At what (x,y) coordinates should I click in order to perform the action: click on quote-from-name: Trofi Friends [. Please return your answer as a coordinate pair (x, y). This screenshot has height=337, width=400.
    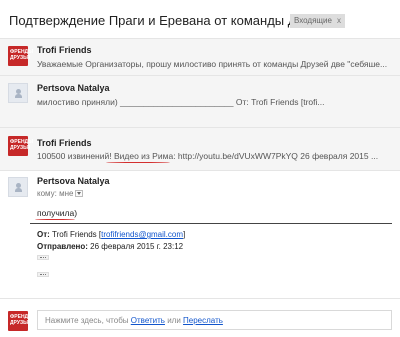
    Looking at the image, I should click on (77, 234).